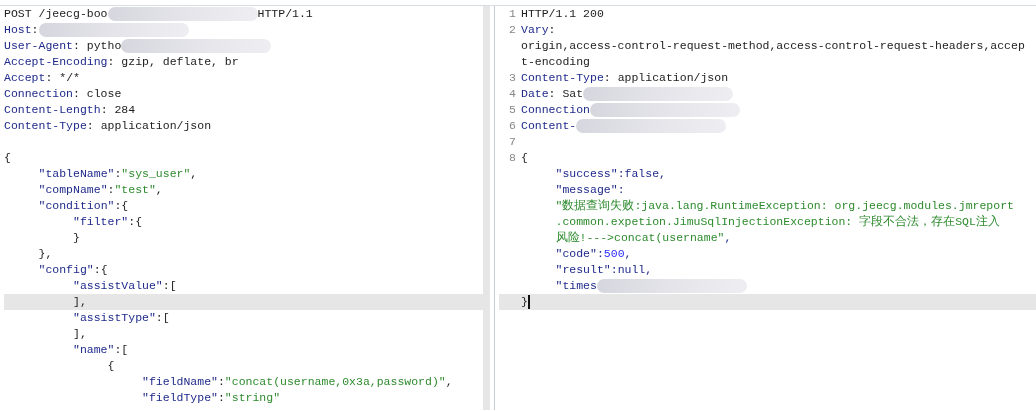 Image resolution: width=1036 pixels, height=411 pixels. Describe the element at coordinates (512, 78) in the screenshot. I see `line-number: 3` at that location.